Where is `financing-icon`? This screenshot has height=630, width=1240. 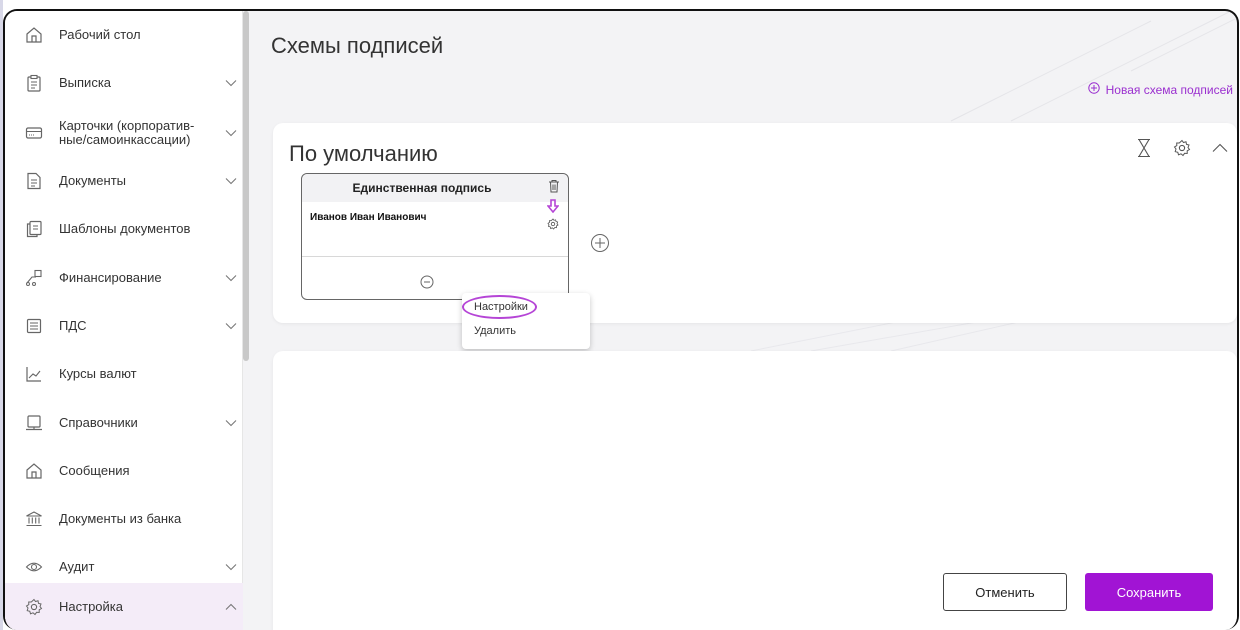
financing-icon is located at coordinates (34, 278).